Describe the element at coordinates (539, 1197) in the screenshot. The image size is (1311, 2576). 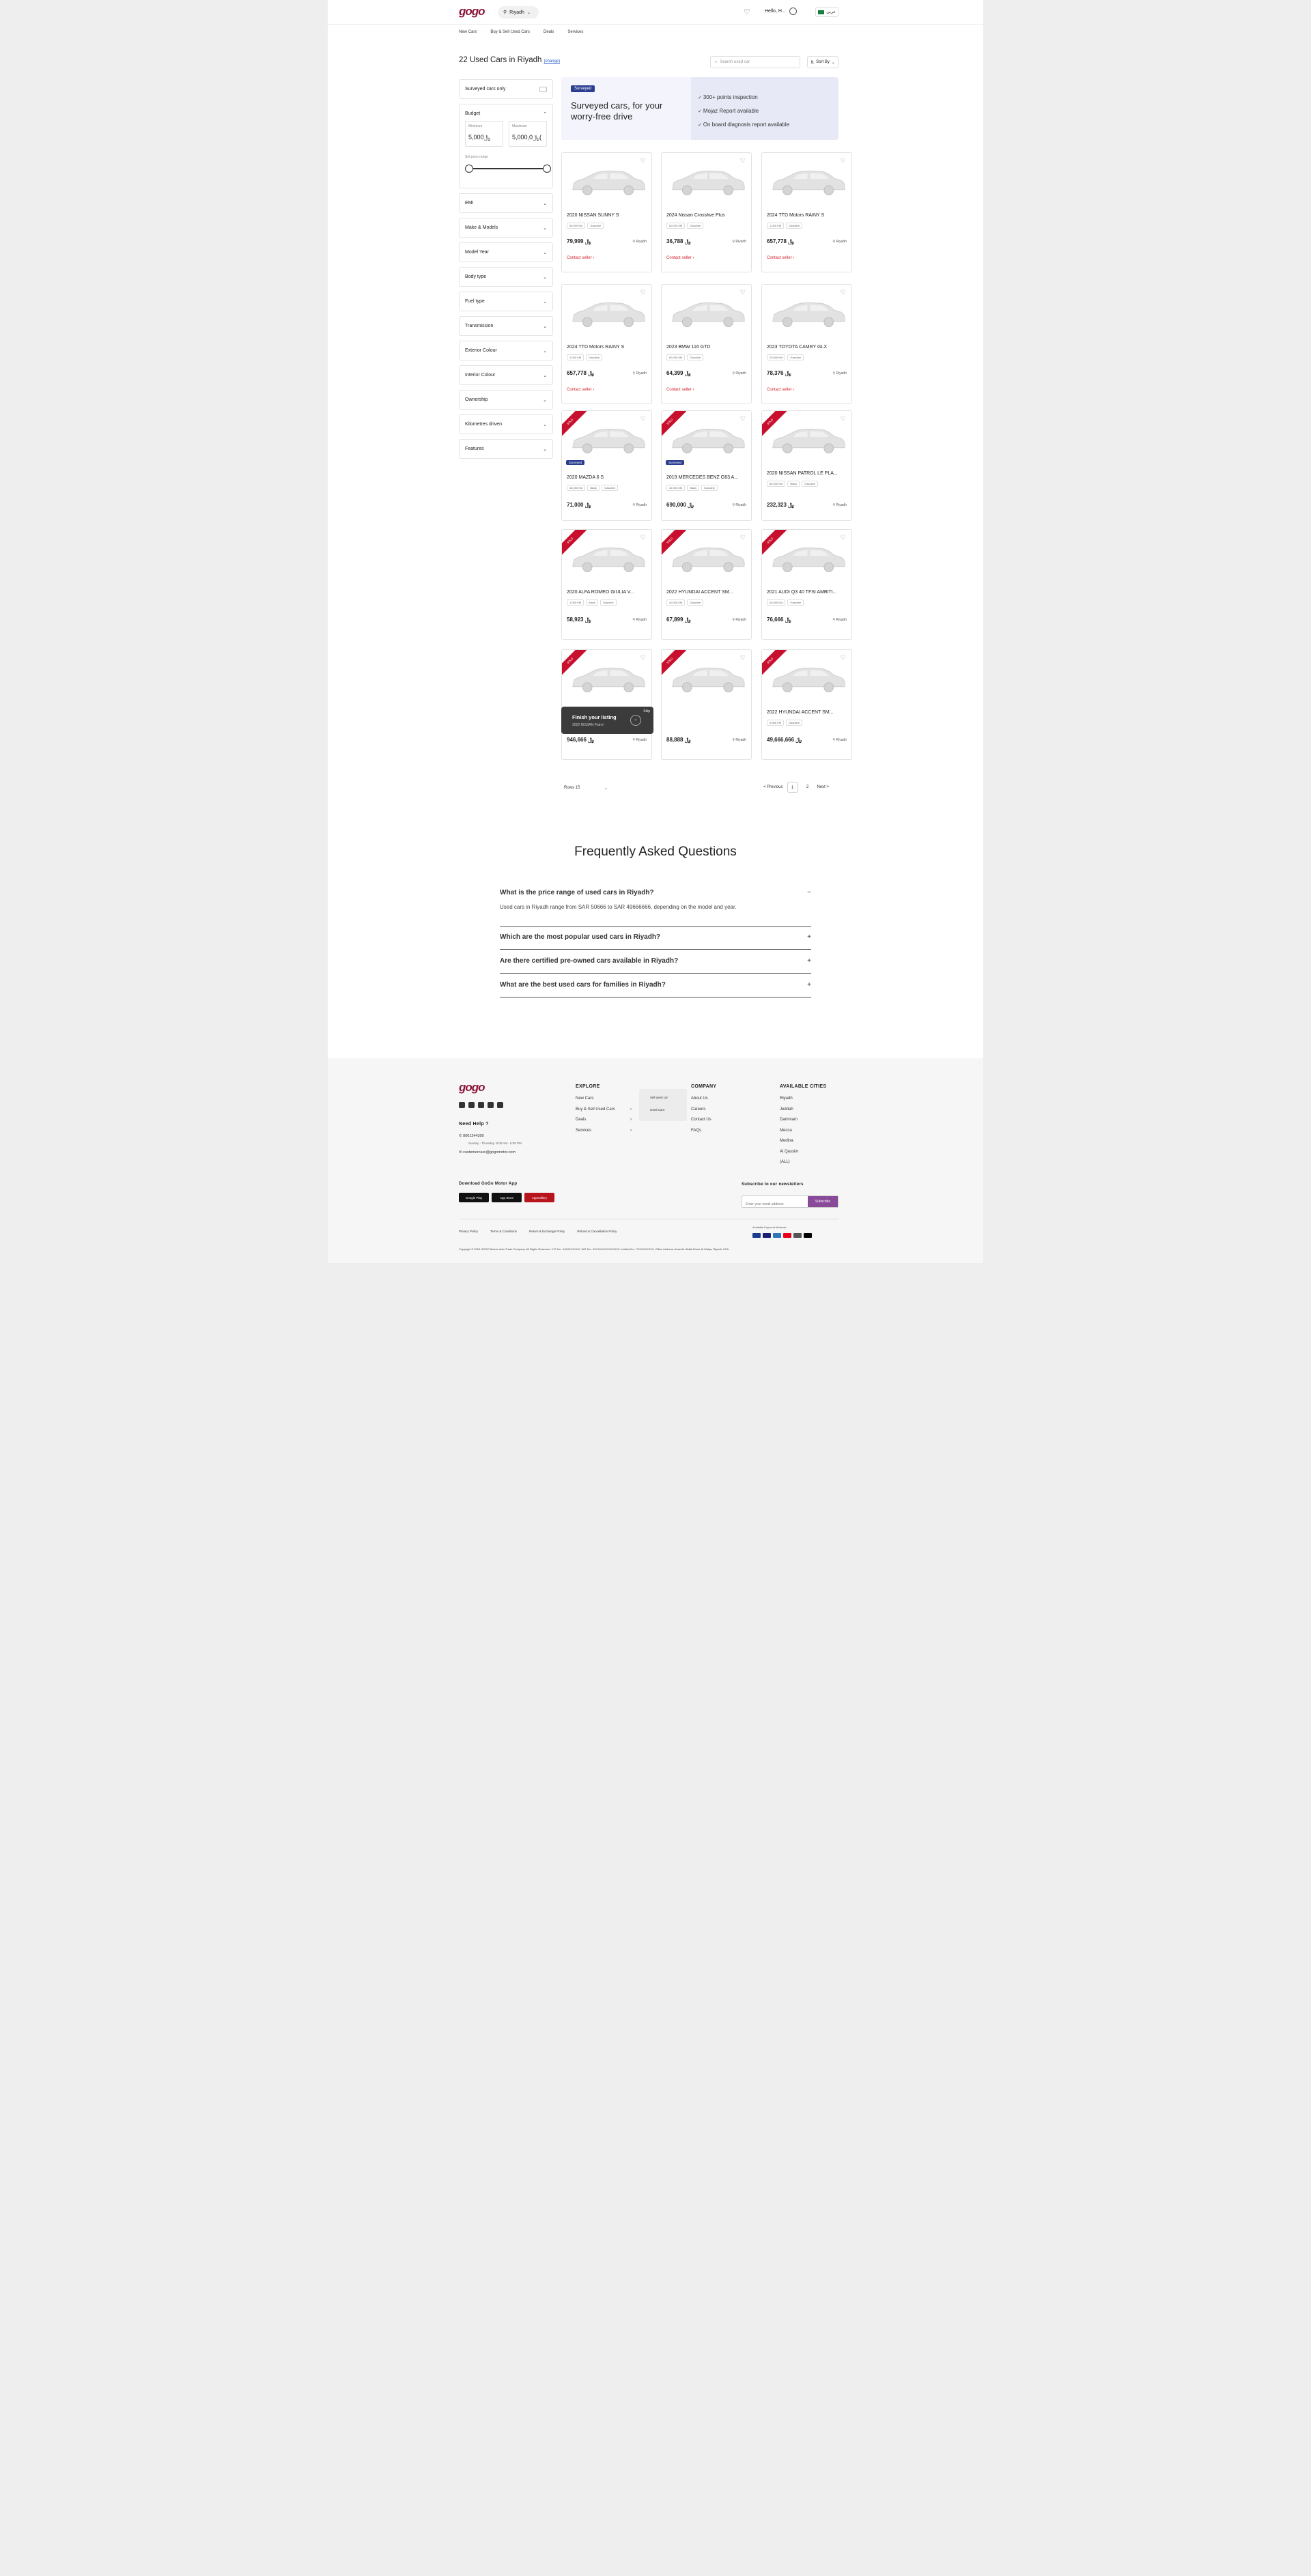
I see `app-gallery-button: AppGallery` at that location.